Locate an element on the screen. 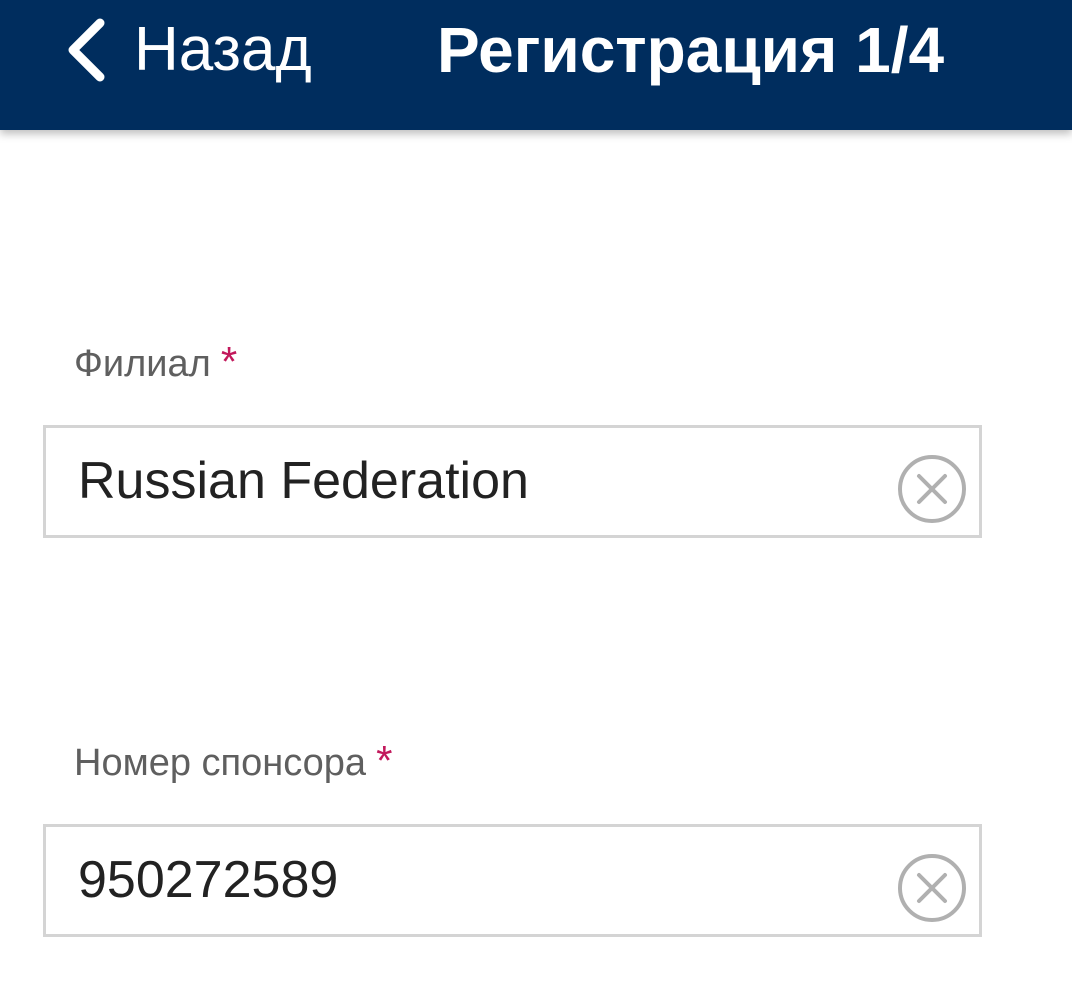 The height and width of the screenshot is (1004, 1072). branch-label-text: Филиал is located at coordinates (142, 364).